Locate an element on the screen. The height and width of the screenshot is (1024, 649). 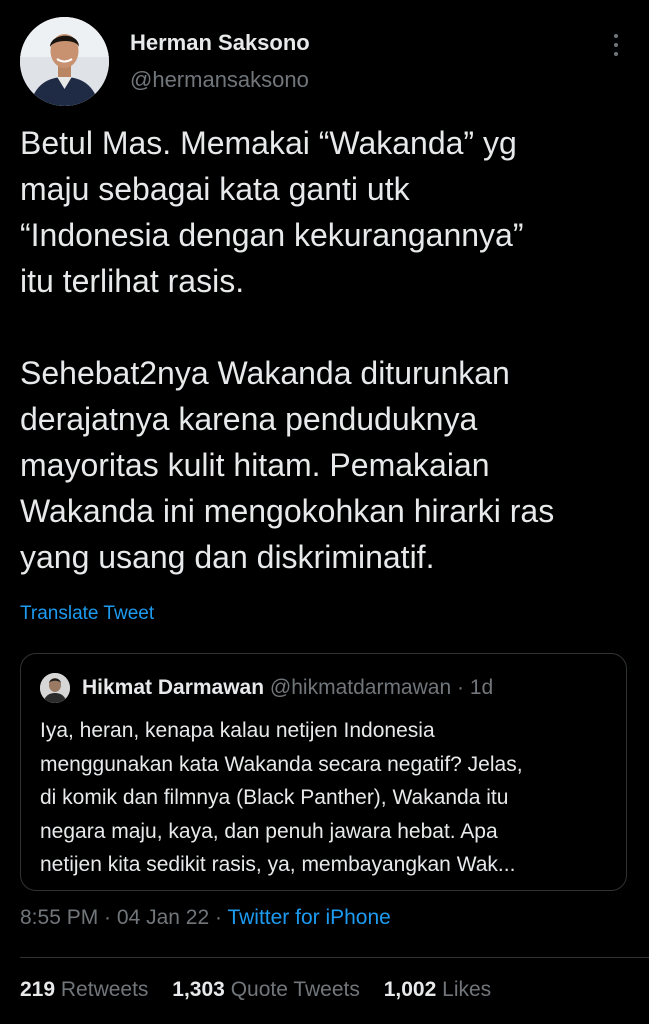
tweet-time: 8:55 PM is located at coordinates (59, 917).